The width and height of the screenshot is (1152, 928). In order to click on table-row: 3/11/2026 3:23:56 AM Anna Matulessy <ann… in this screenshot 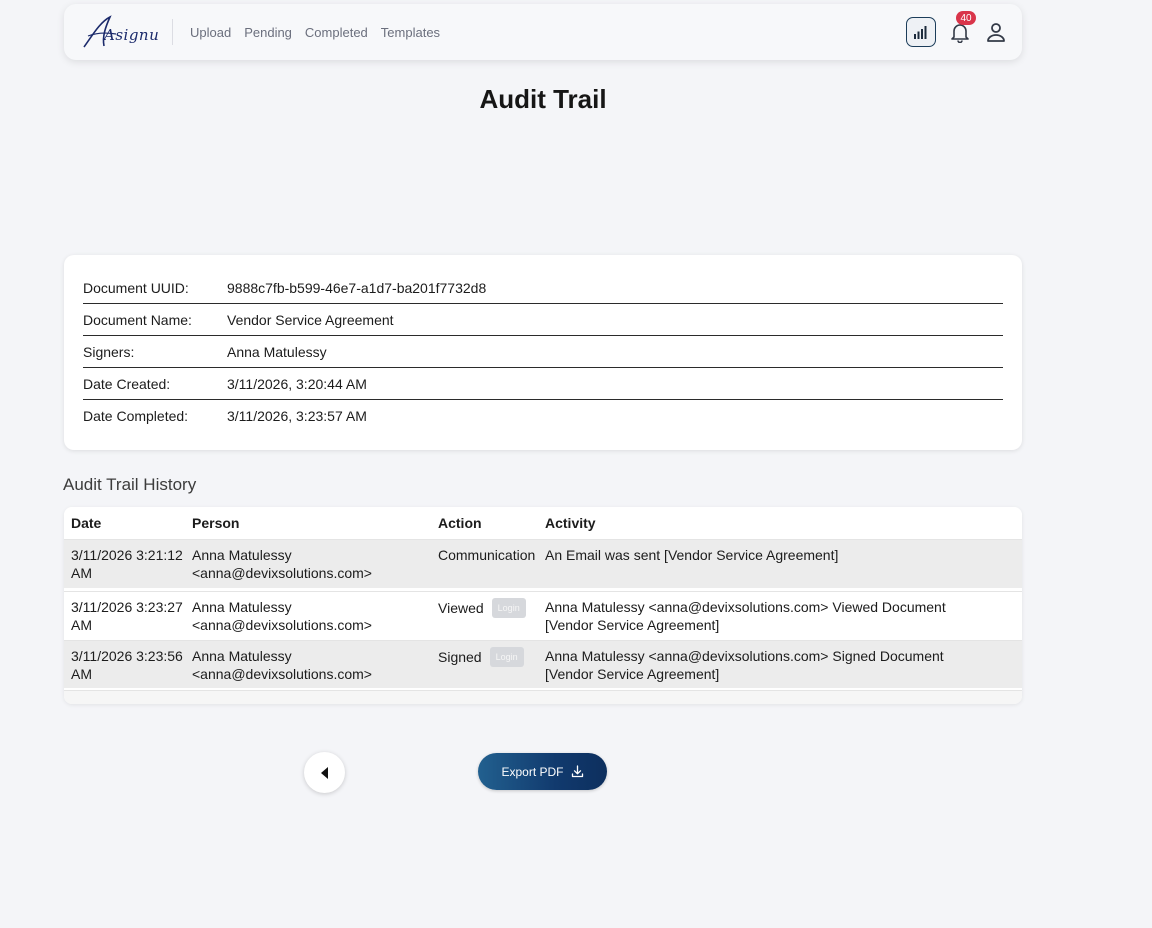, I will do `click(543, 664)`.